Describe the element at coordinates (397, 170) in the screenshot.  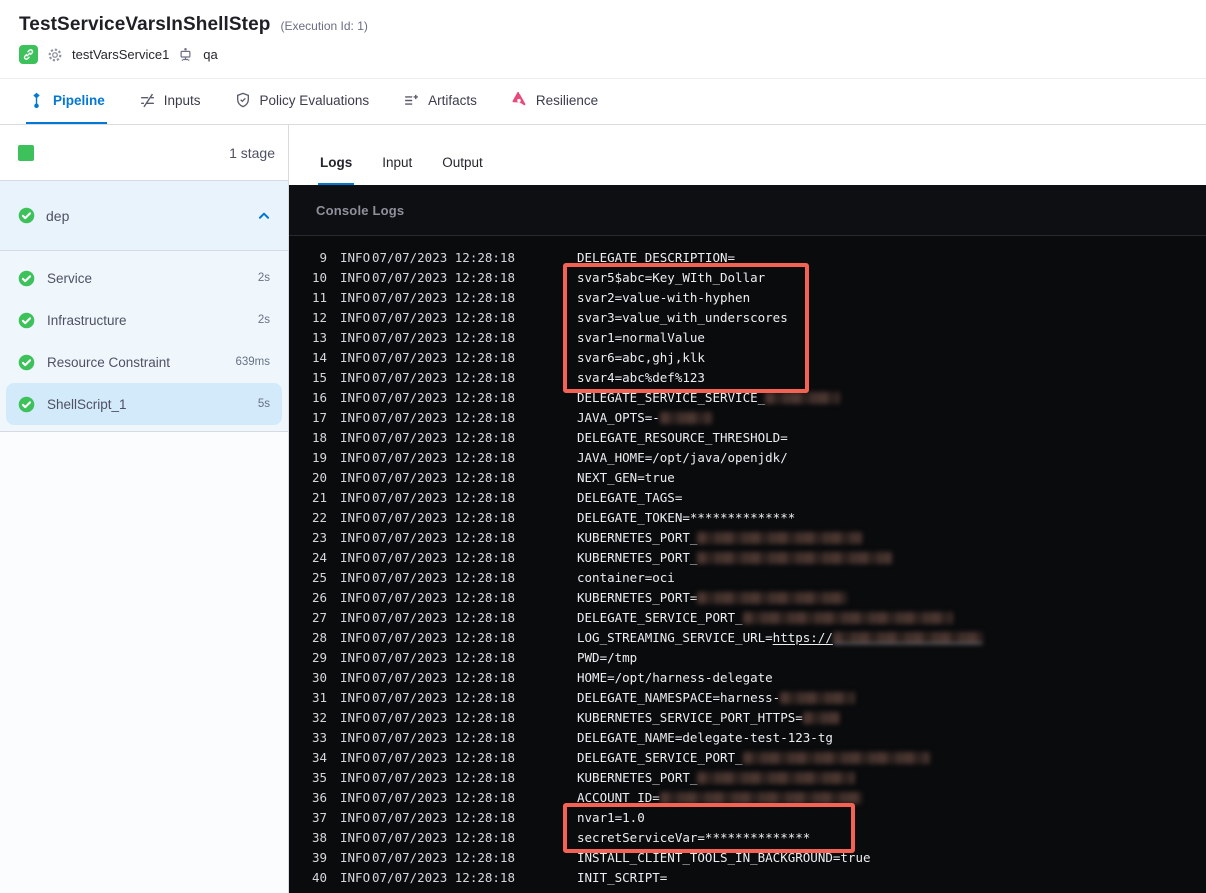
I see `tab-input: Input` at that location.